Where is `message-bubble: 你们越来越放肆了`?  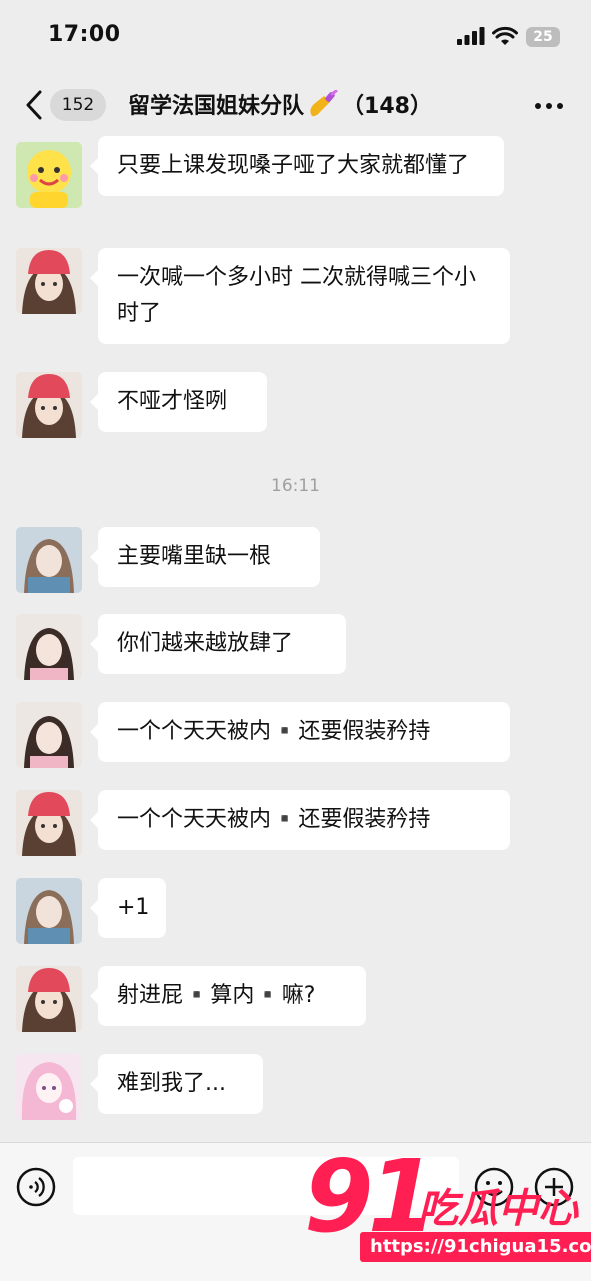
message-bubble: 你们越来越放肆了 is located at coordinates (218, 644).